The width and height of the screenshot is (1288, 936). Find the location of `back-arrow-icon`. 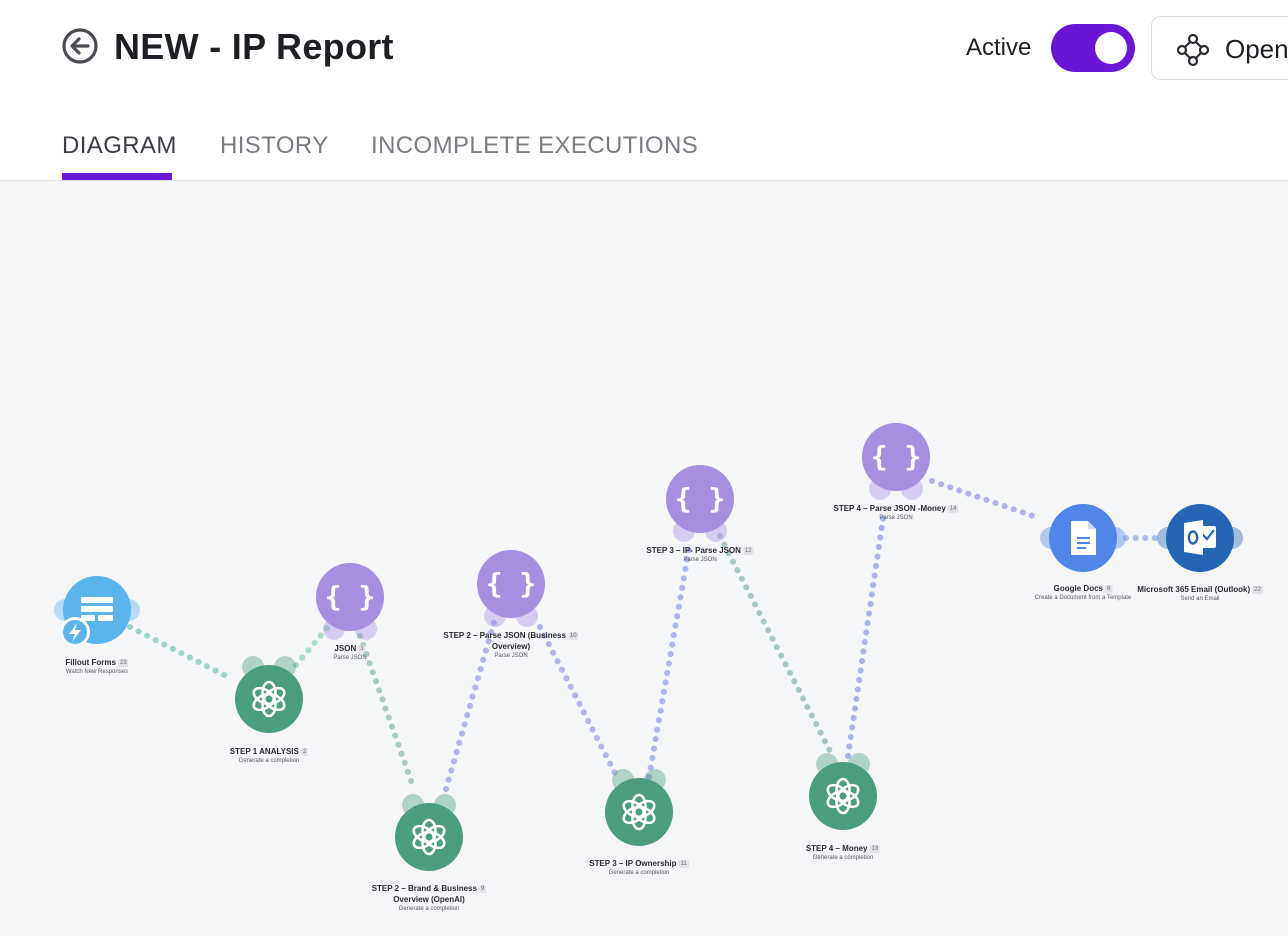

back-arrow-icon is located at coordinates (80, 46).